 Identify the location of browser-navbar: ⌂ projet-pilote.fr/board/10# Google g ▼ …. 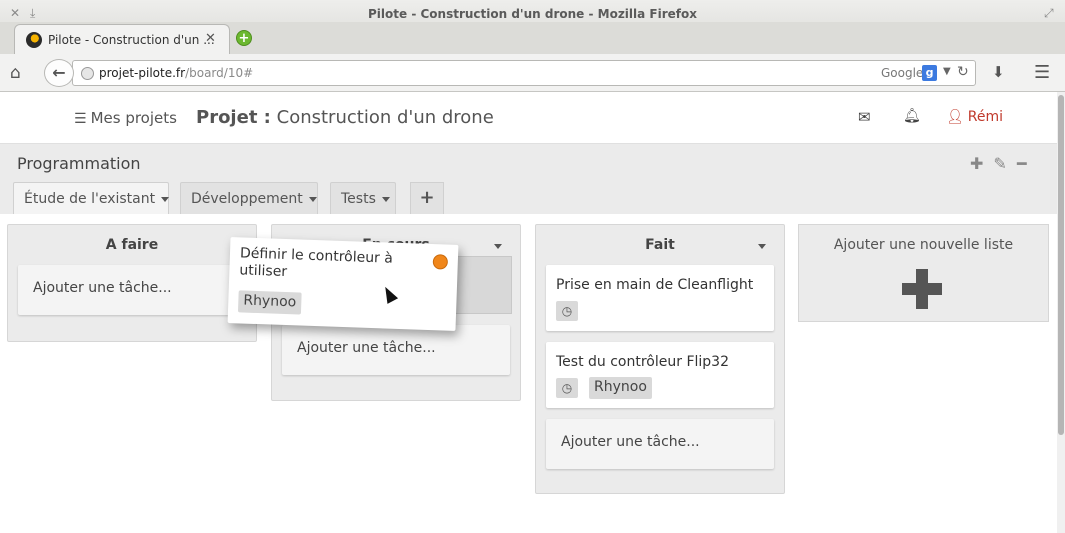
(532, 73).